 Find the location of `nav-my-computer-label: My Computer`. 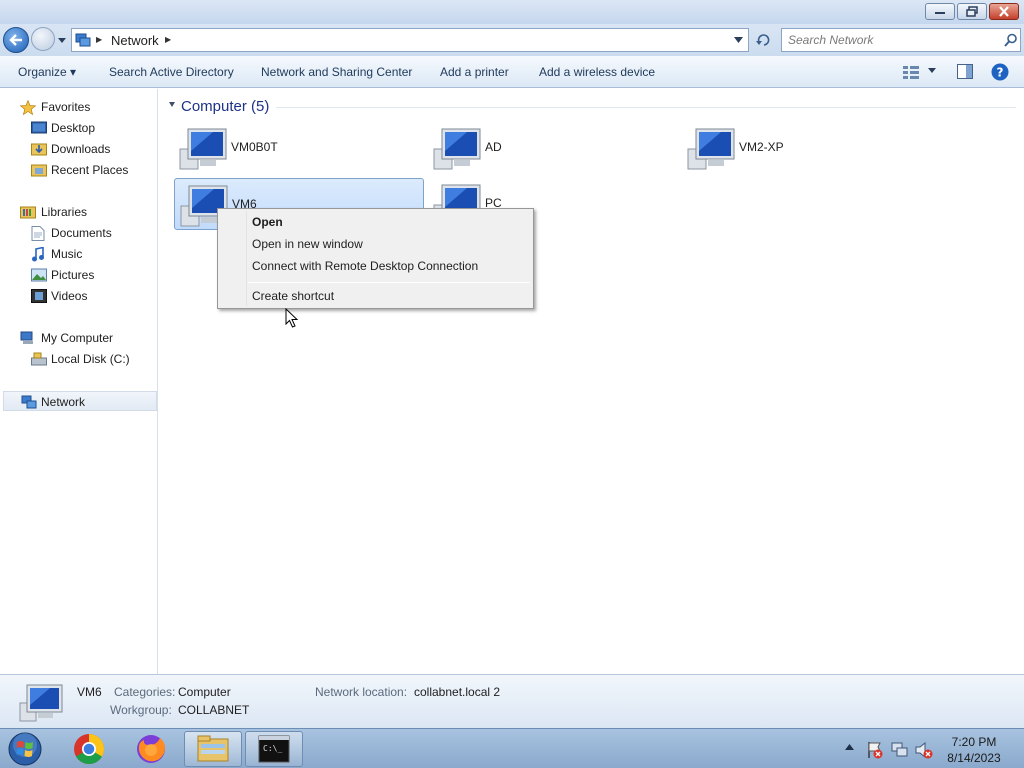

nav-my-computer-label: My Computer is located at coordinates (77, 338).